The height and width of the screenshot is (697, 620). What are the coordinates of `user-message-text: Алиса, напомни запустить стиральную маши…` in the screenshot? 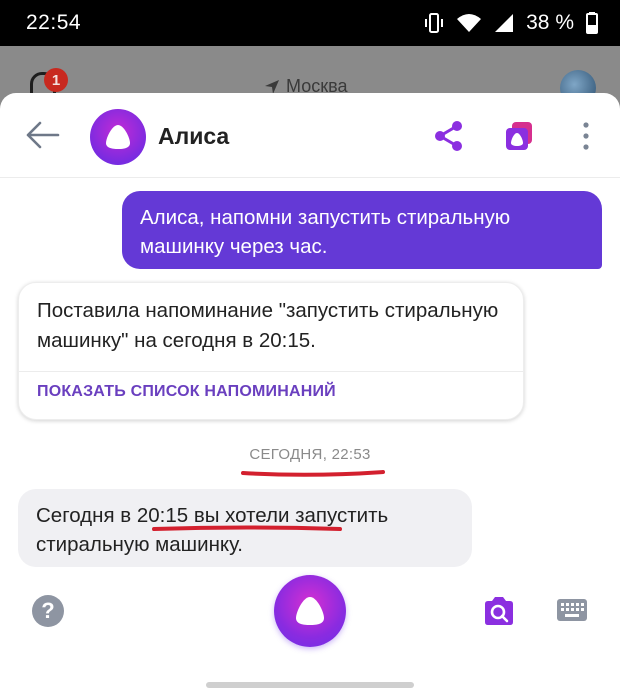 It's located at (325, 232).